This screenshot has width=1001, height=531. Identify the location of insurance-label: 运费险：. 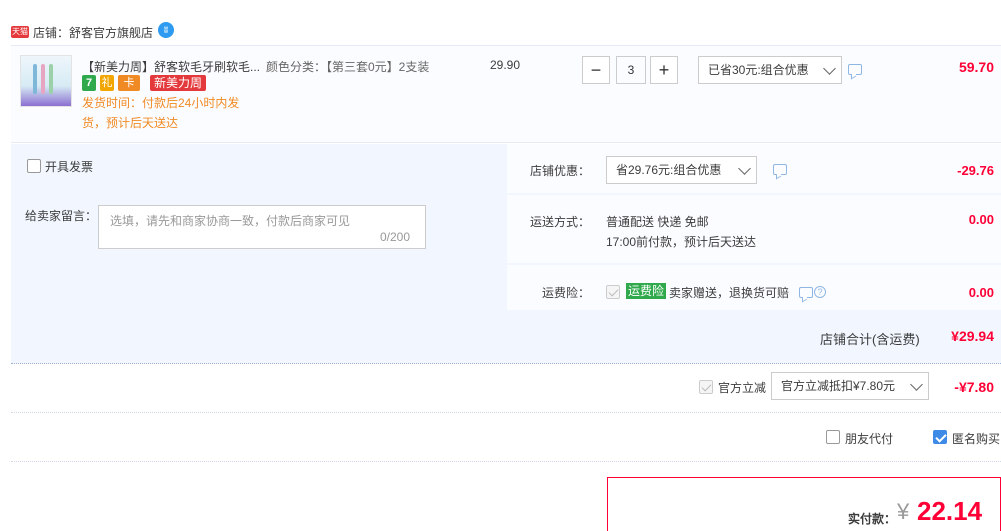
(566, 293).